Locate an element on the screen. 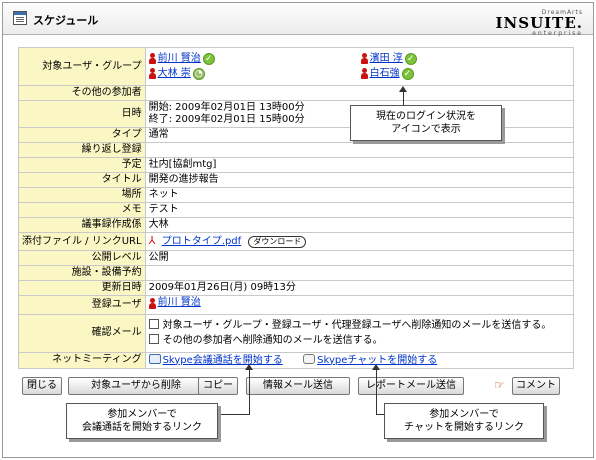 The image size is (596, 460). info-mail-button: 情報メール送信 is located at coordinates (298, 386).